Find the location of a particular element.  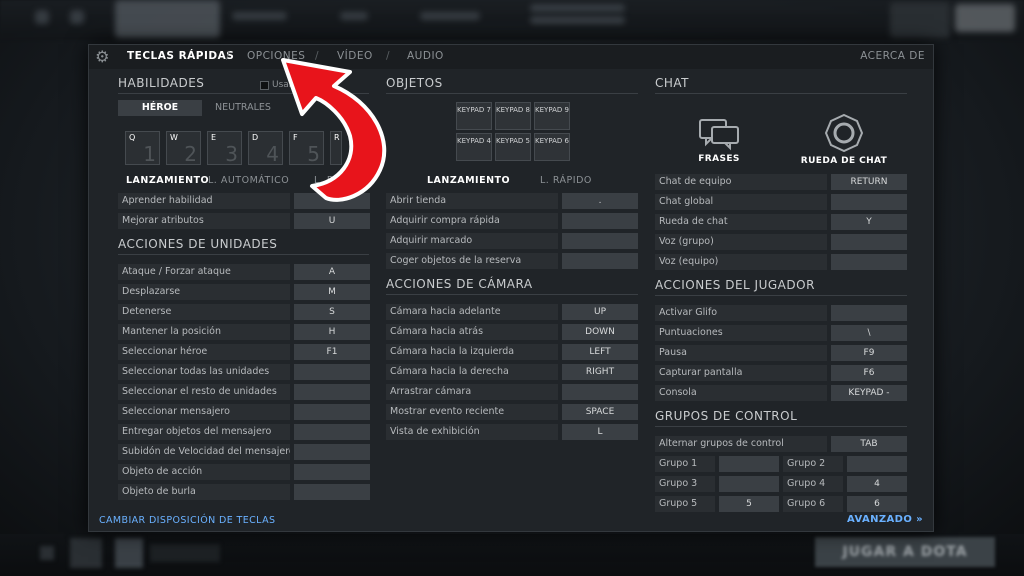

control-group-label: Grupo 1 is located at coordinates (685, 464).